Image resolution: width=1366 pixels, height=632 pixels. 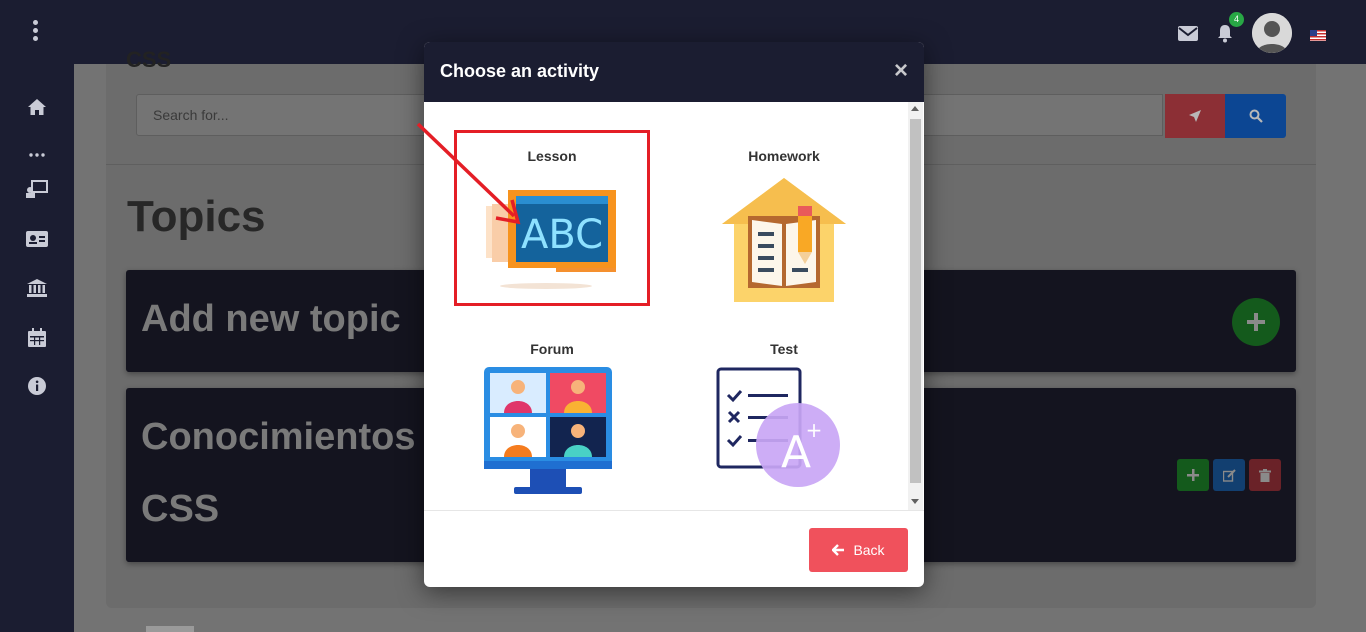 I want to click on add-topic-button, so click(x=1256, y=322).